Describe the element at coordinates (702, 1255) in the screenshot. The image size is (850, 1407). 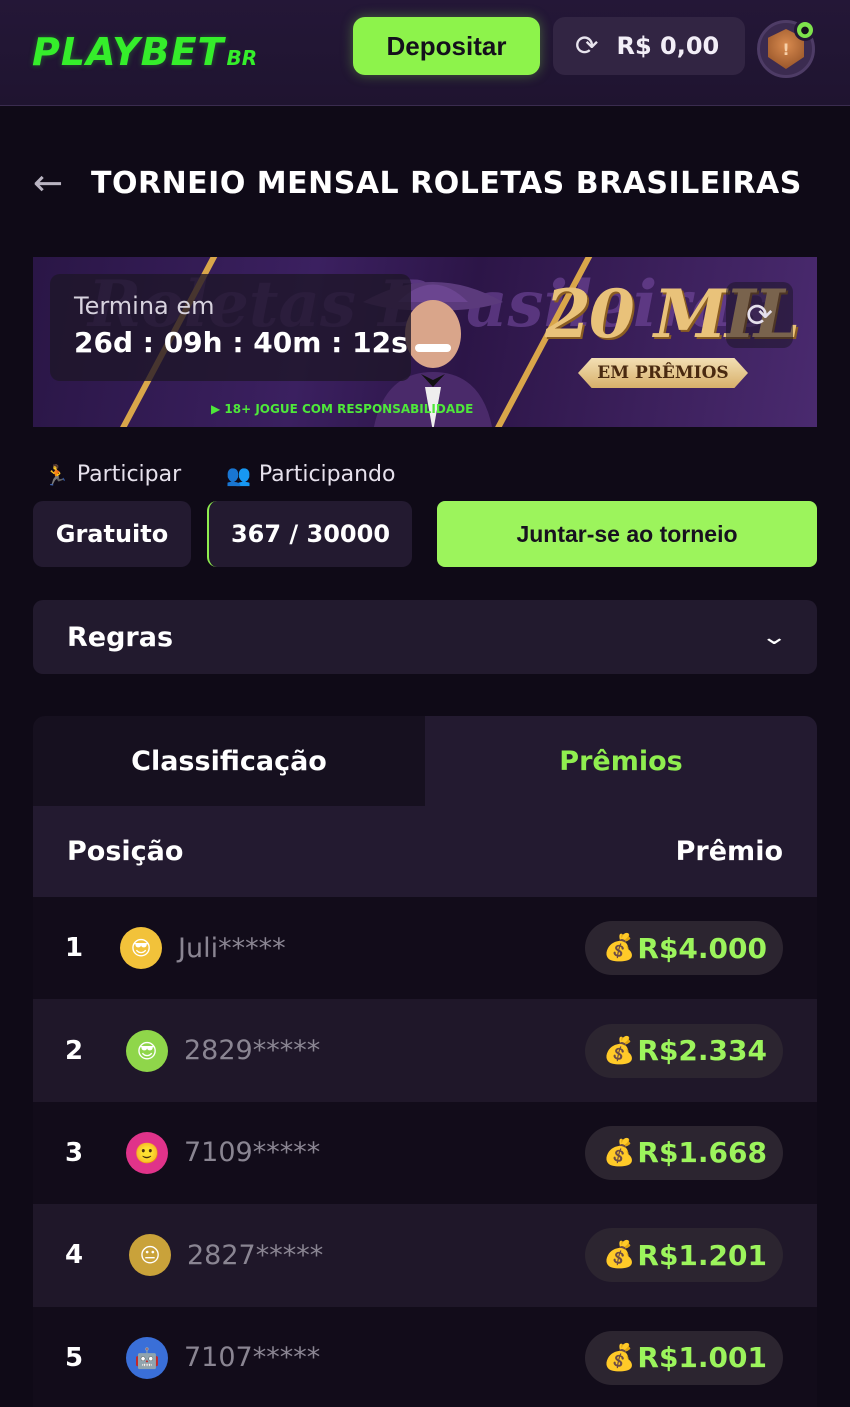
I see `prize-amount: R$1.201` at that location.